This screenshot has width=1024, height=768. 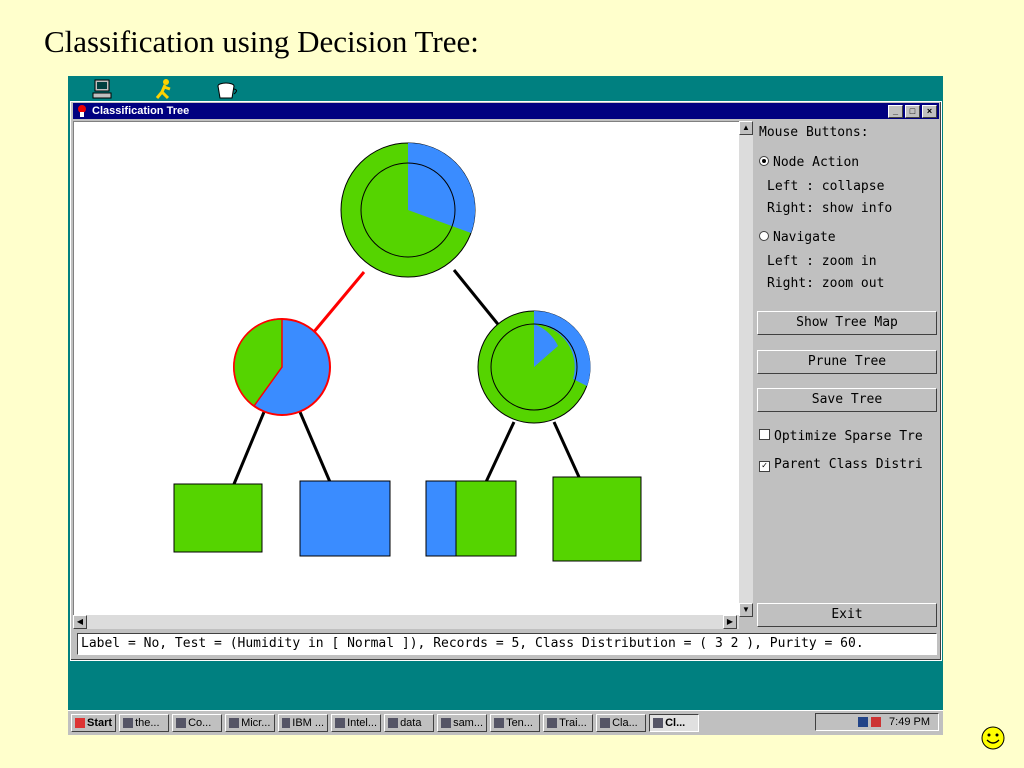 What do you see at coordinates (566, 449) in the screenshot?
I see `edge-right-leaf4` at bounding box center [566, 449].